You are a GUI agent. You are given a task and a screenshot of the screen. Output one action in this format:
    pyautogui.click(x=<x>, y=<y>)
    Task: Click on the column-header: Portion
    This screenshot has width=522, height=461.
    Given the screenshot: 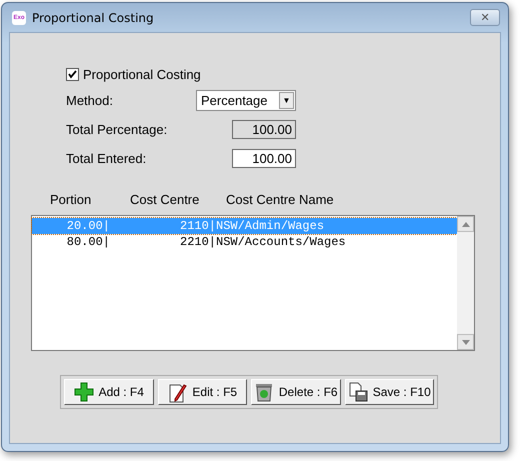 What is the action you would take?
    pyautogui.click(x=71, y=199)
    